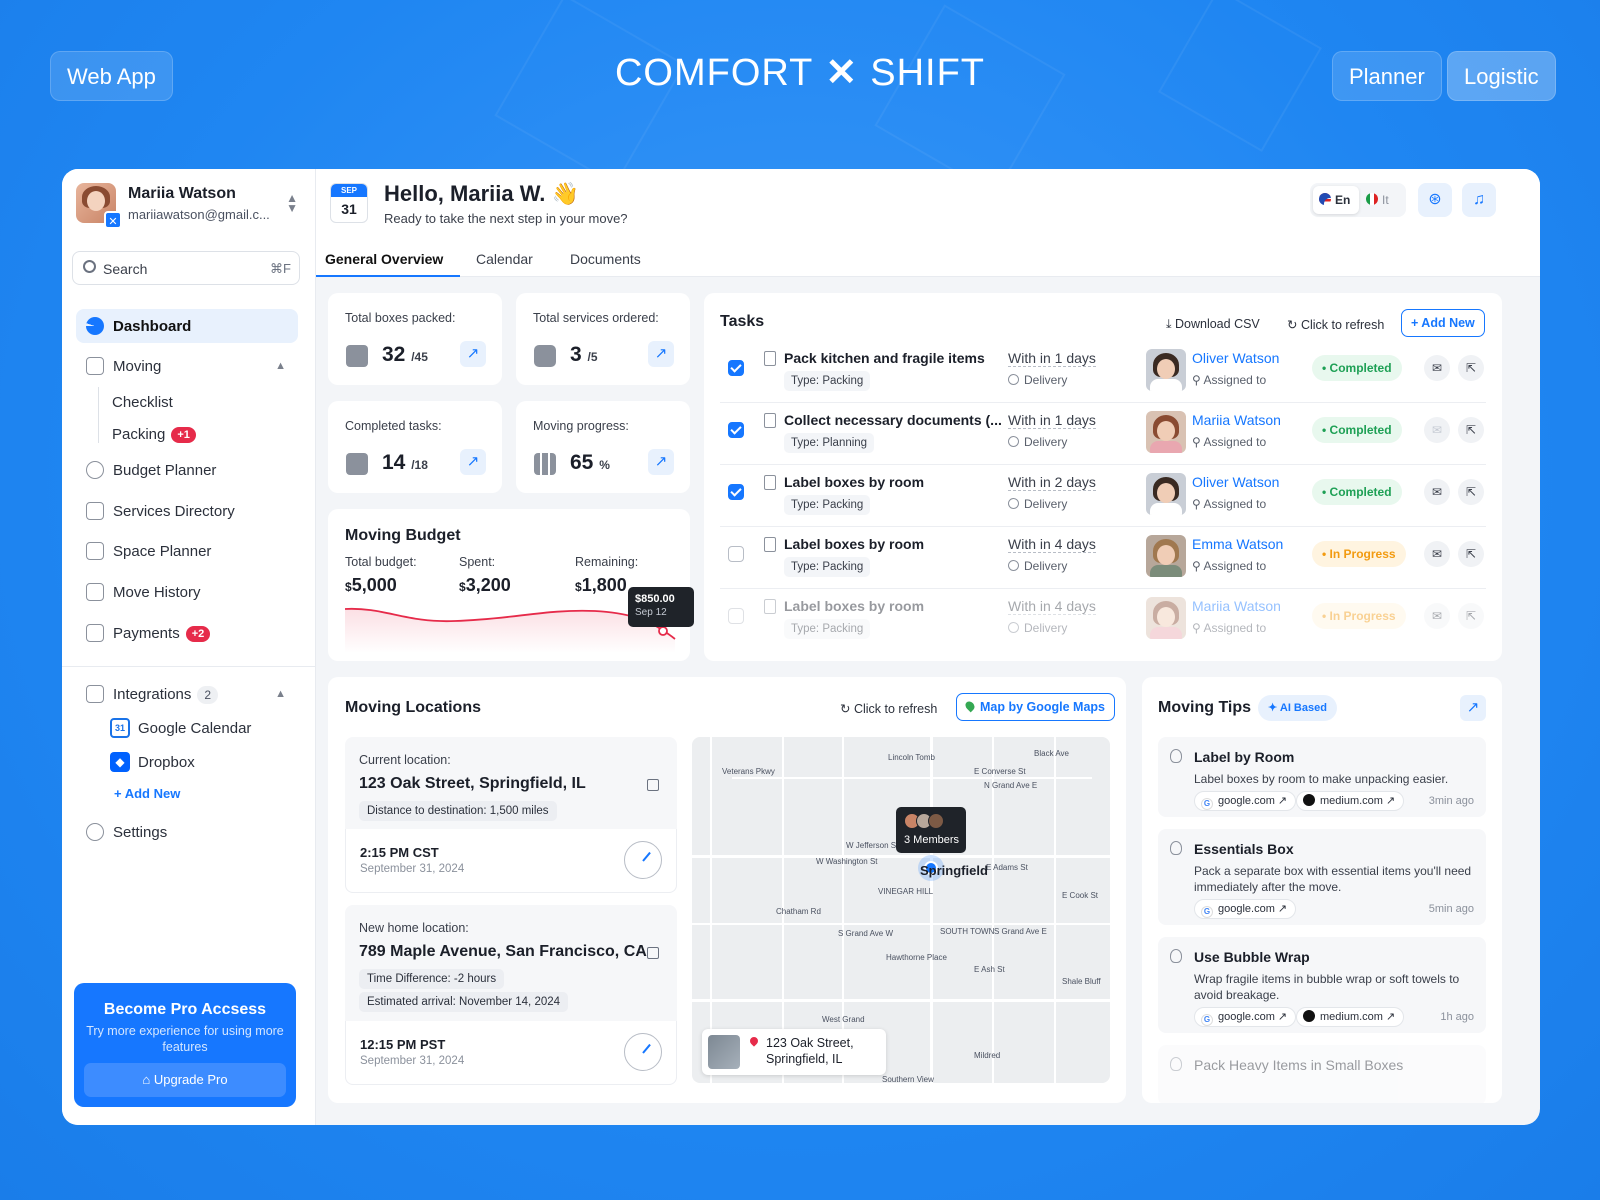 The height and width of the screenshot is (1200, 1600). Describe the element at coordinates (1237, 544) in the screenshot. I see `assignee-name: Emma Watson` at that location.